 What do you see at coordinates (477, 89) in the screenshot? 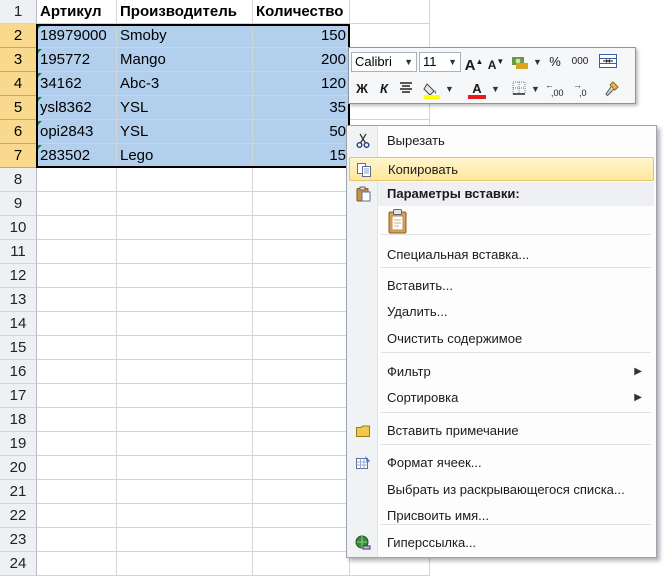
I see `font-color-button: A` at bounding box center [477, 89].